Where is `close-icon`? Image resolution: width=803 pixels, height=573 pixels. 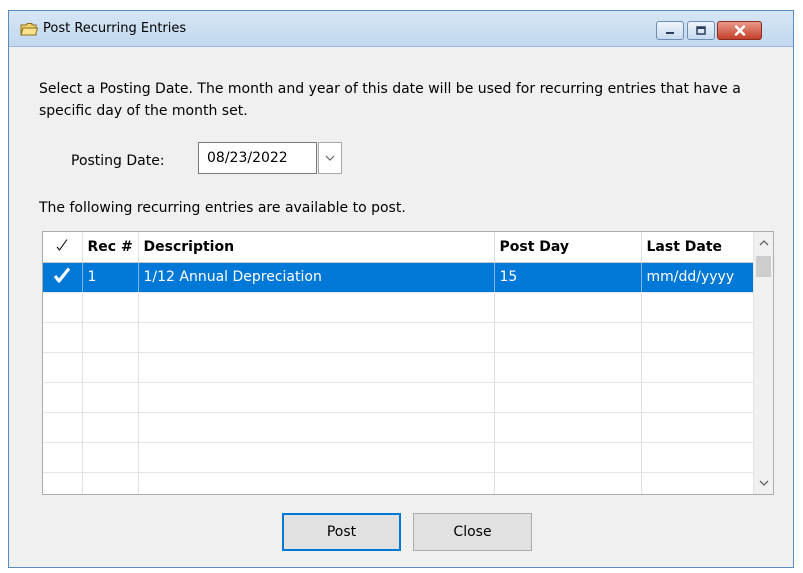
close-icon is located at coordinates (739, 30).